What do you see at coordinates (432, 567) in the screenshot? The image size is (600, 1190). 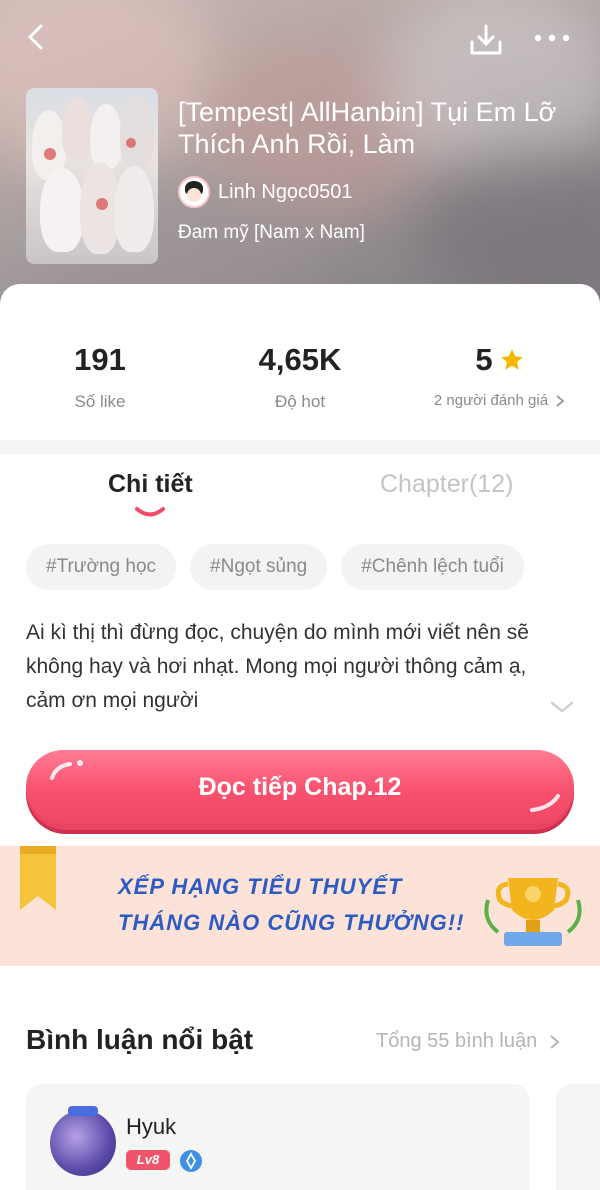 I see `tag-chip: #Chênh lệch tuổi` at bounding box center [432, 567].